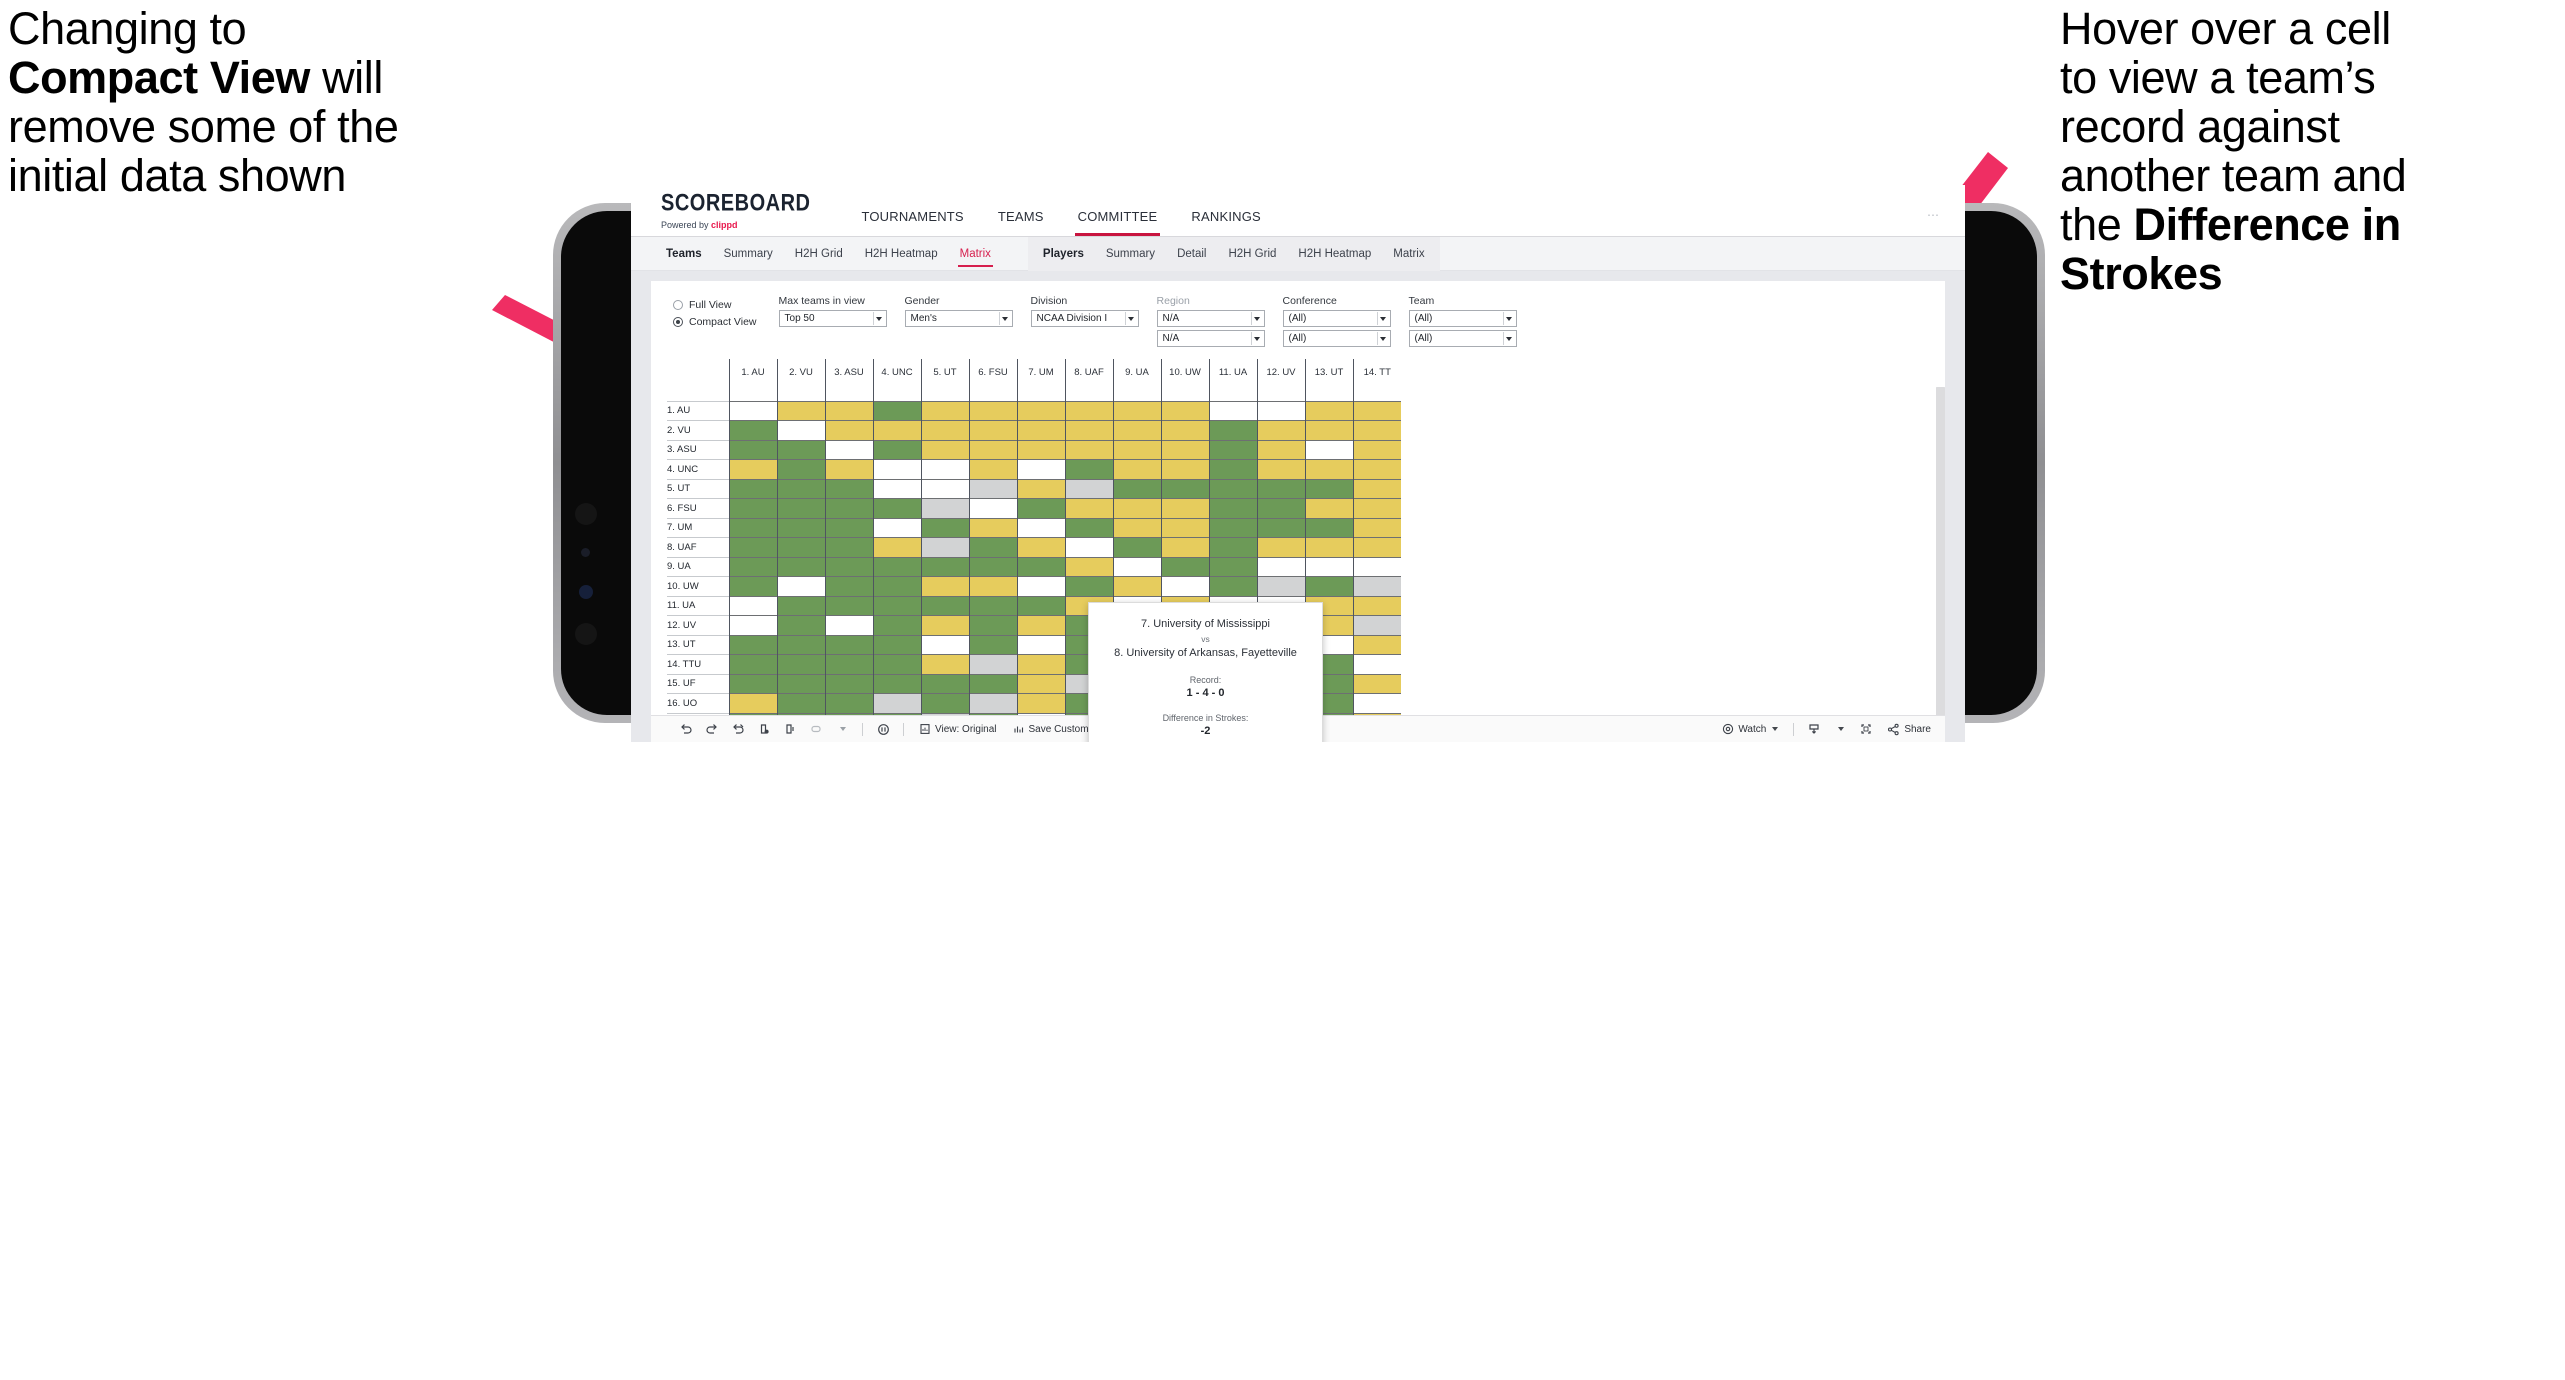 The height and width of the screenshot is (1380, 2565). What do you see at coordinates (1084, 318) in the screenshot?
I see `filter-select-division-1: NCAA Division I` at bounding box center [1084, 318].